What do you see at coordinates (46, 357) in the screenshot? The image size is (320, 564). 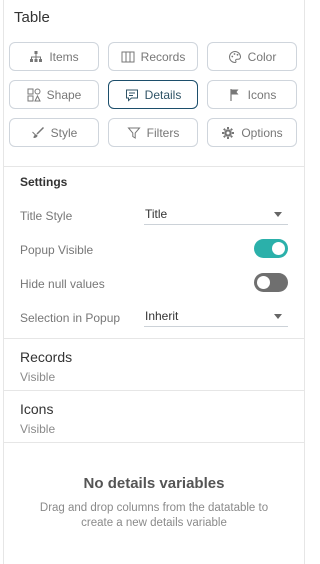 I see `records-heading: Records` at bounding box center [46, 357].